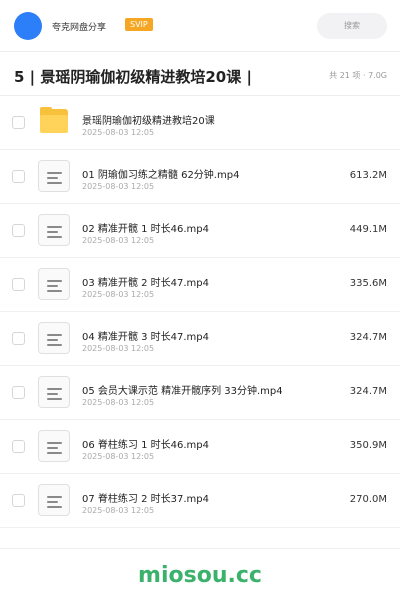 This screenshot has height=600, width=400. I want to click on file-name: 05 会员大课示范 精准开髋序列 33分钟.mp4, so click(182, 389).